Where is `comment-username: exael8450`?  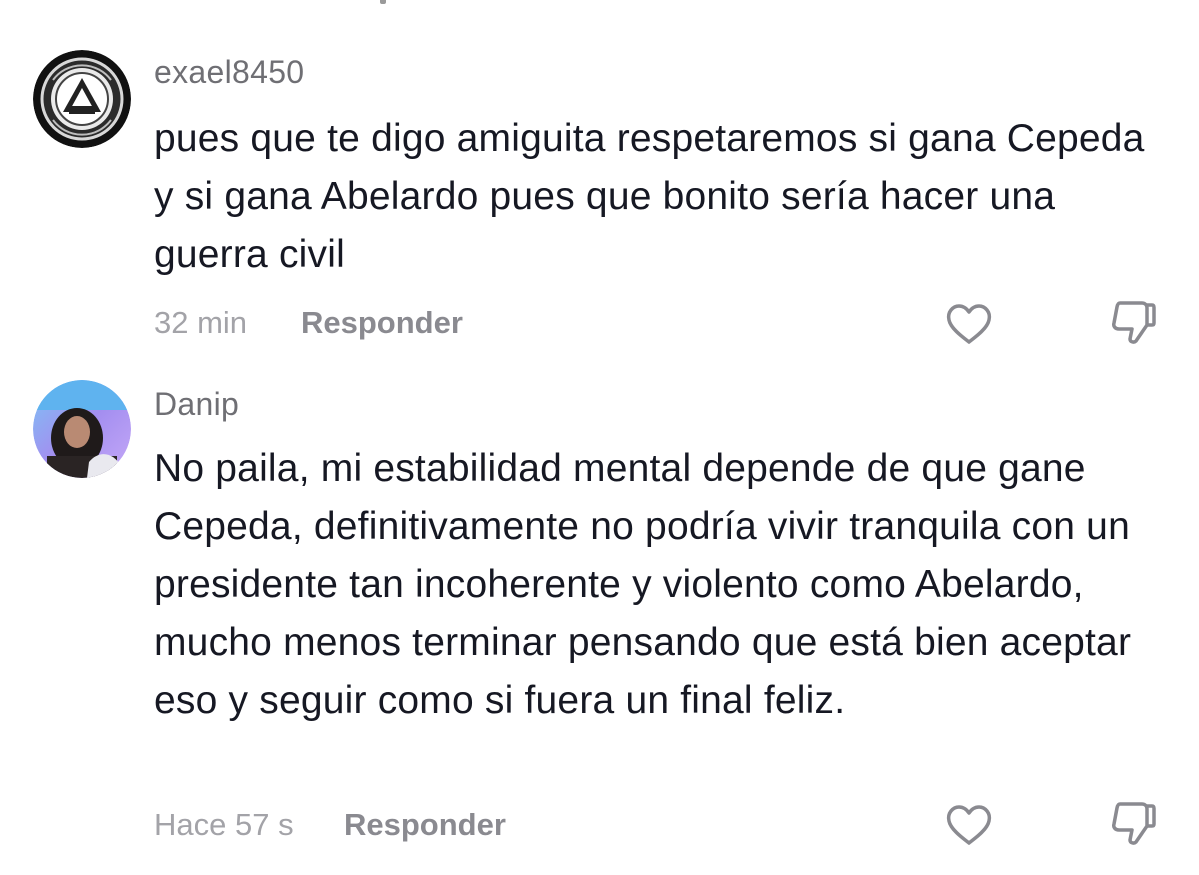 comment-username: exael8450 is located at coordinates (229, 72).